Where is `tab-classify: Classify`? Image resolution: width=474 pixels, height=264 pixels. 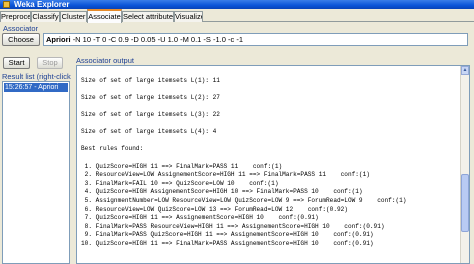
tab-classify: Classify is located at coordinates (45, 16).